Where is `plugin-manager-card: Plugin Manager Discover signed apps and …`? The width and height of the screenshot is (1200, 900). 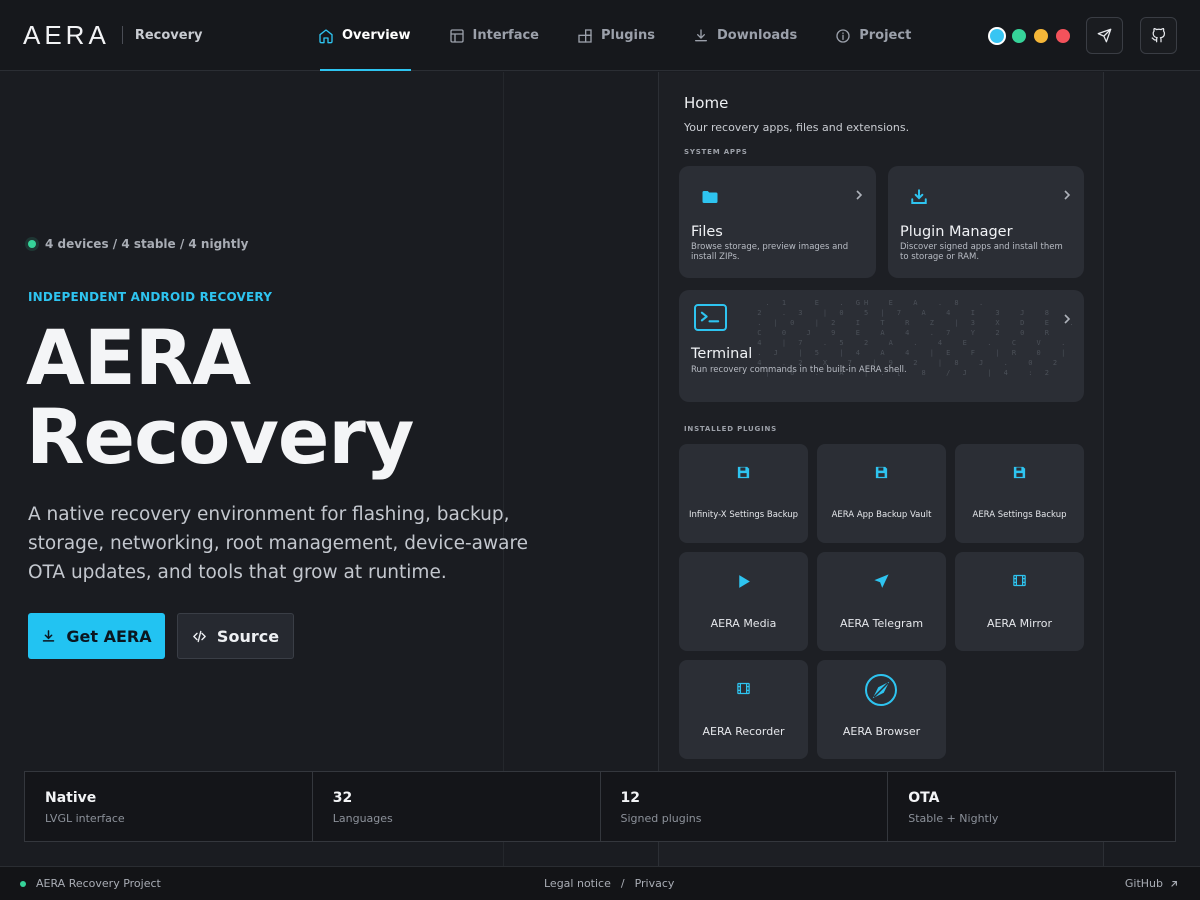 plugin-manager-card: Plugin Manager Discover signed apps and … is located at coordinates (986, 222).